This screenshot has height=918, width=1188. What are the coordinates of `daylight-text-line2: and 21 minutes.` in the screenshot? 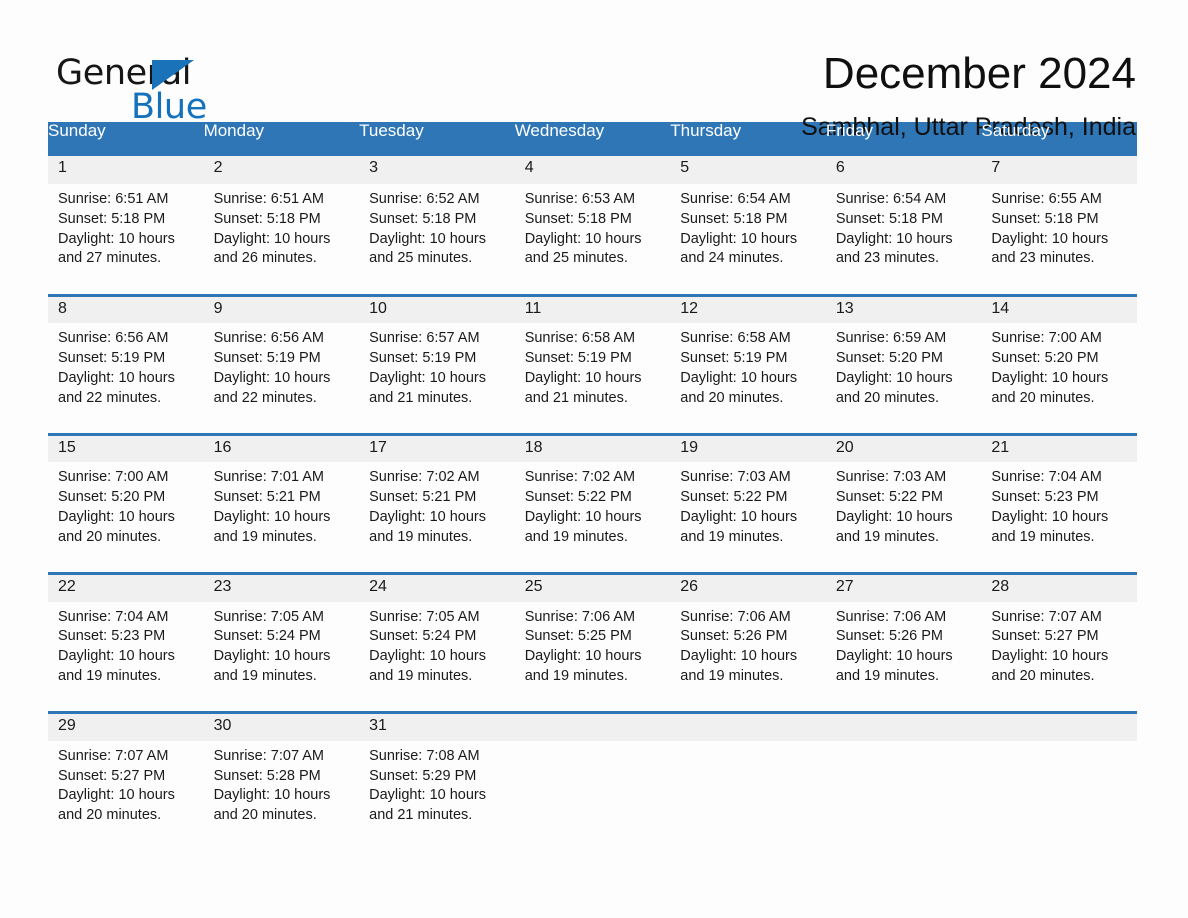 It's located at (421, 397).